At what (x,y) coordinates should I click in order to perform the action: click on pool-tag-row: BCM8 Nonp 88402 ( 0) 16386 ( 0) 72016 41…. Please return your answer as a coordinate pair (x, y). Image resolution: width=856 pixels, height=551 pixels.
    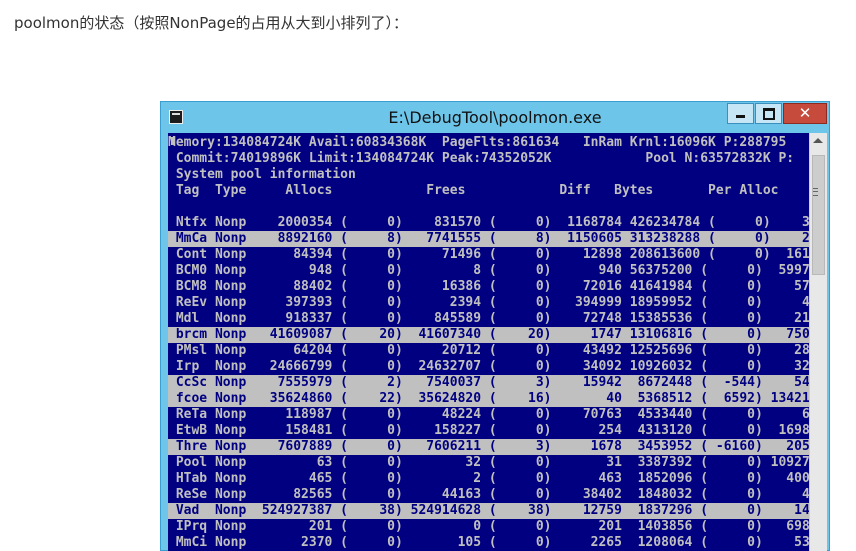
    Looking at the image, I should click on (488, 286).